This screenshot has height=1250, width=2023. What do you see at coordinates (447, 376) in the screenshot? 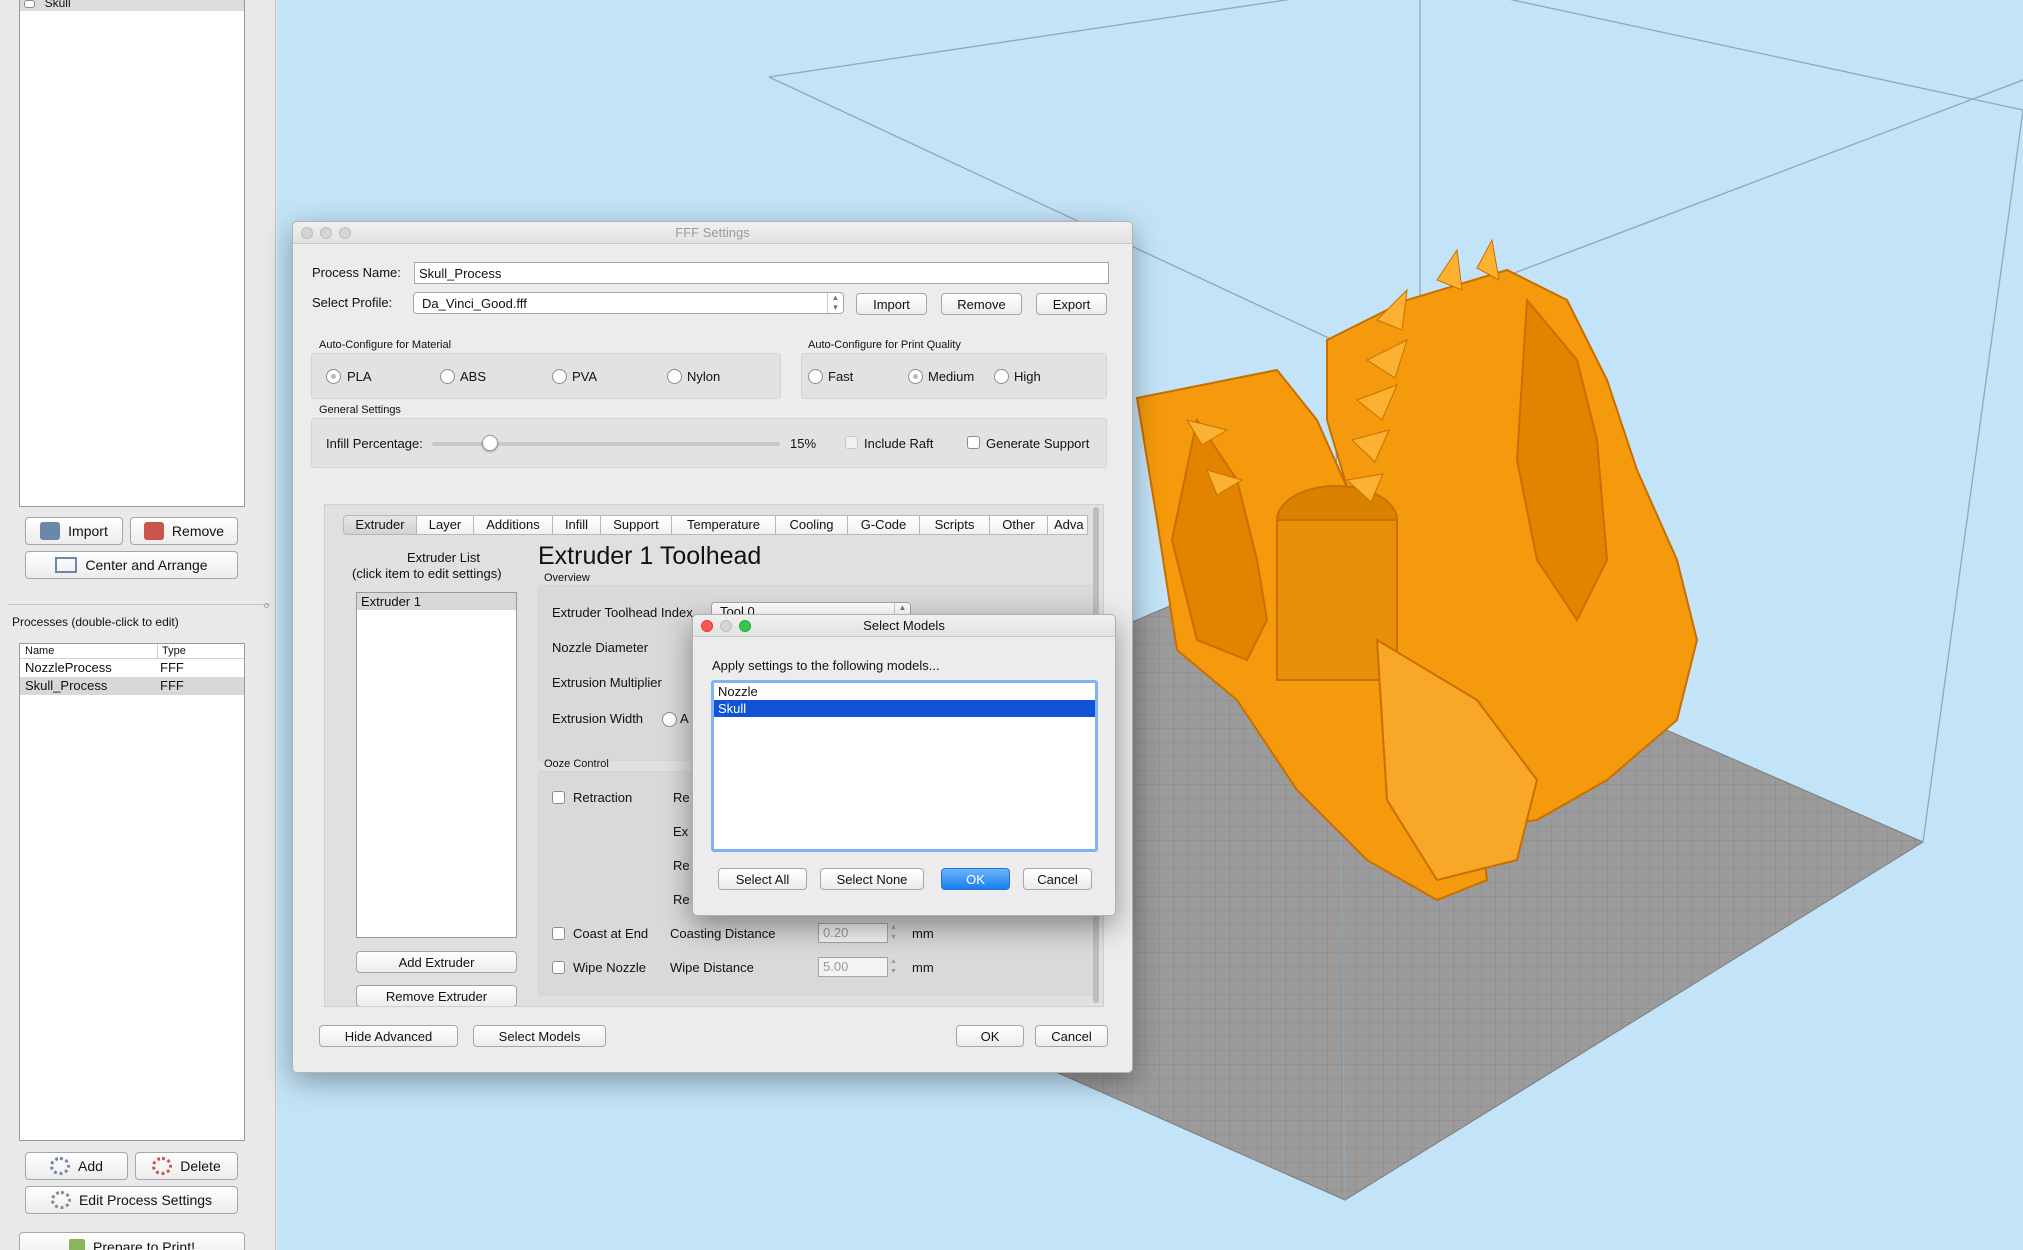
I see `radio-abs` at bounding box center [447, 376].